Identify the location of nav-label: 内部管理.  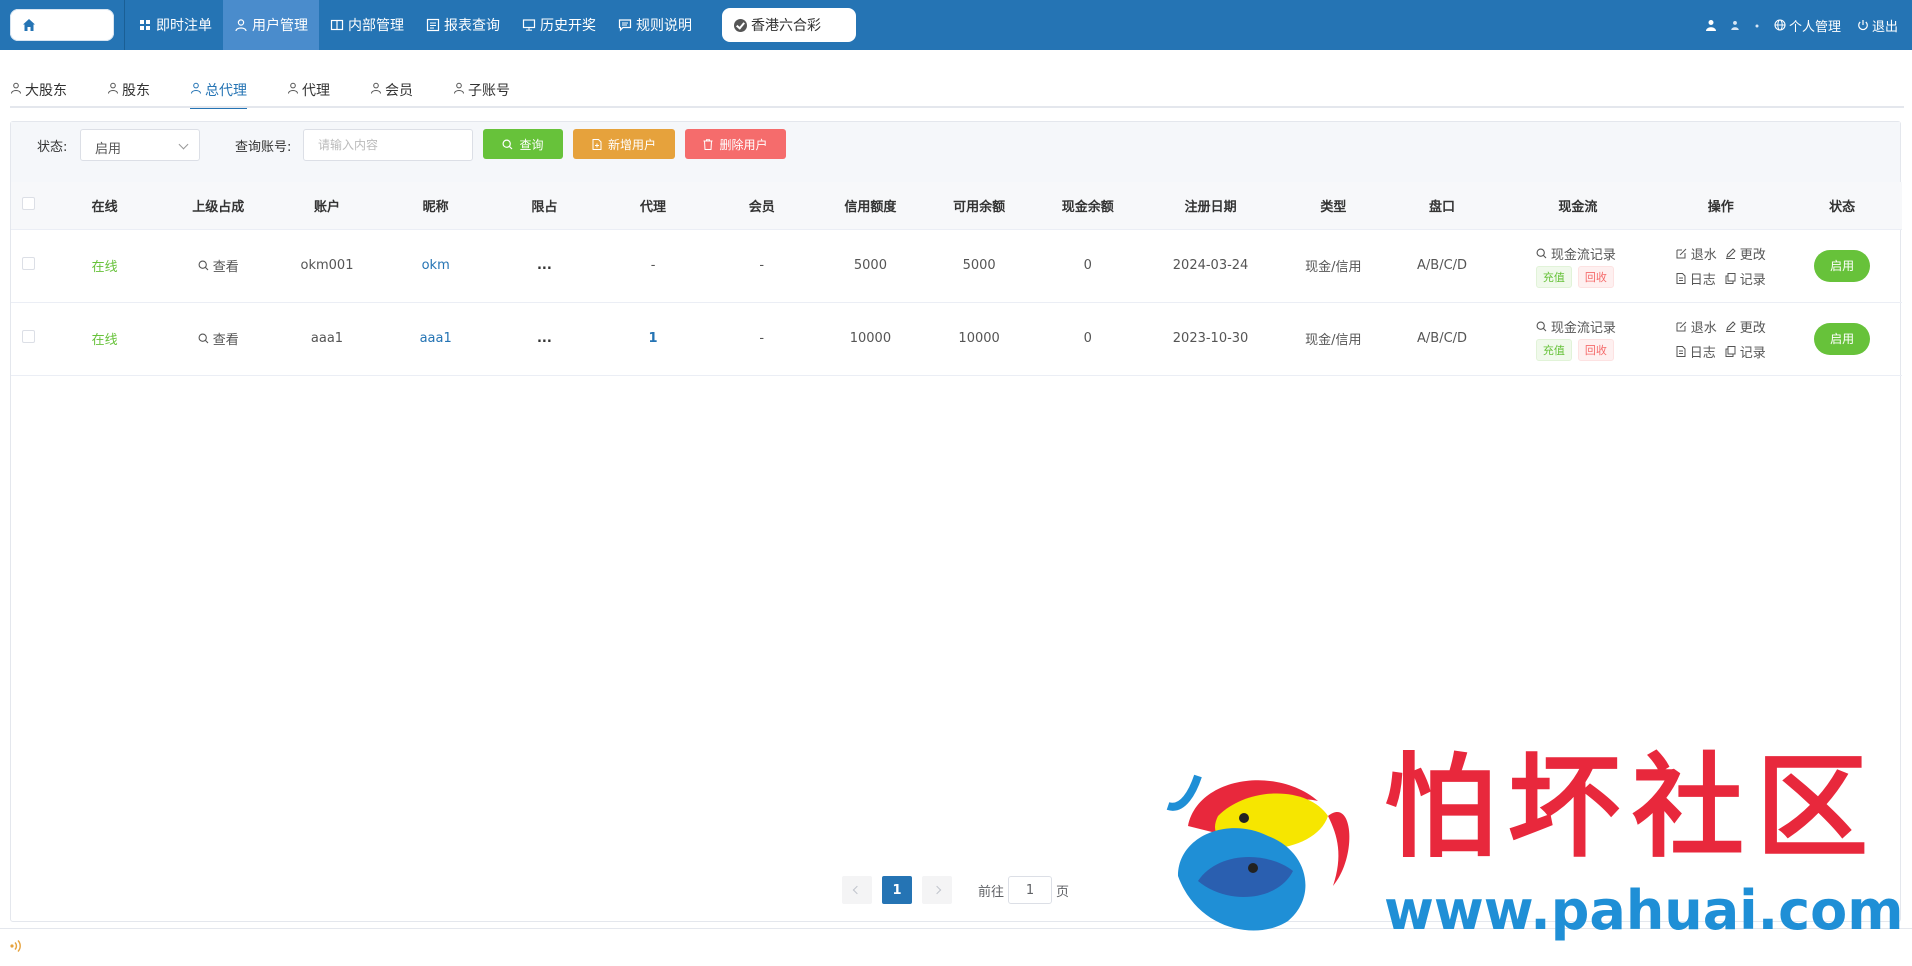
(376, 26).